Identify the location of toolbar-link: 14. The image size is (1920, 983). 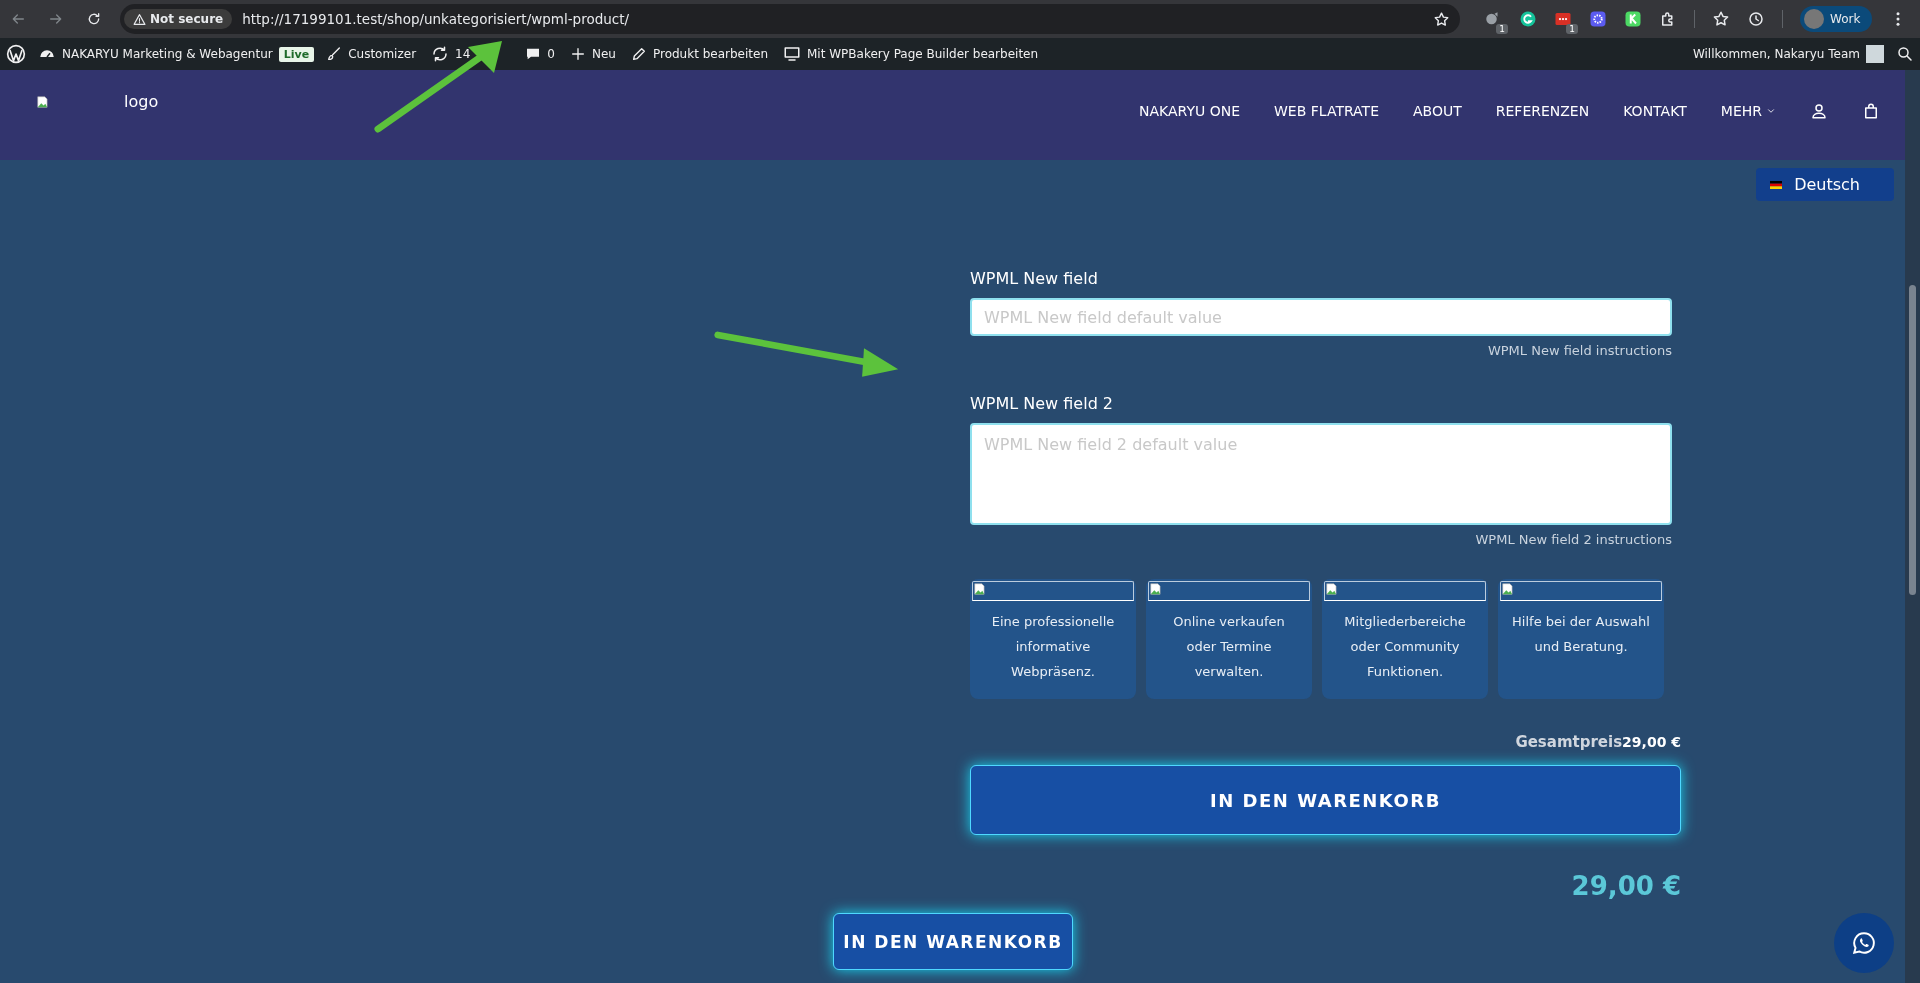
(451, 54).